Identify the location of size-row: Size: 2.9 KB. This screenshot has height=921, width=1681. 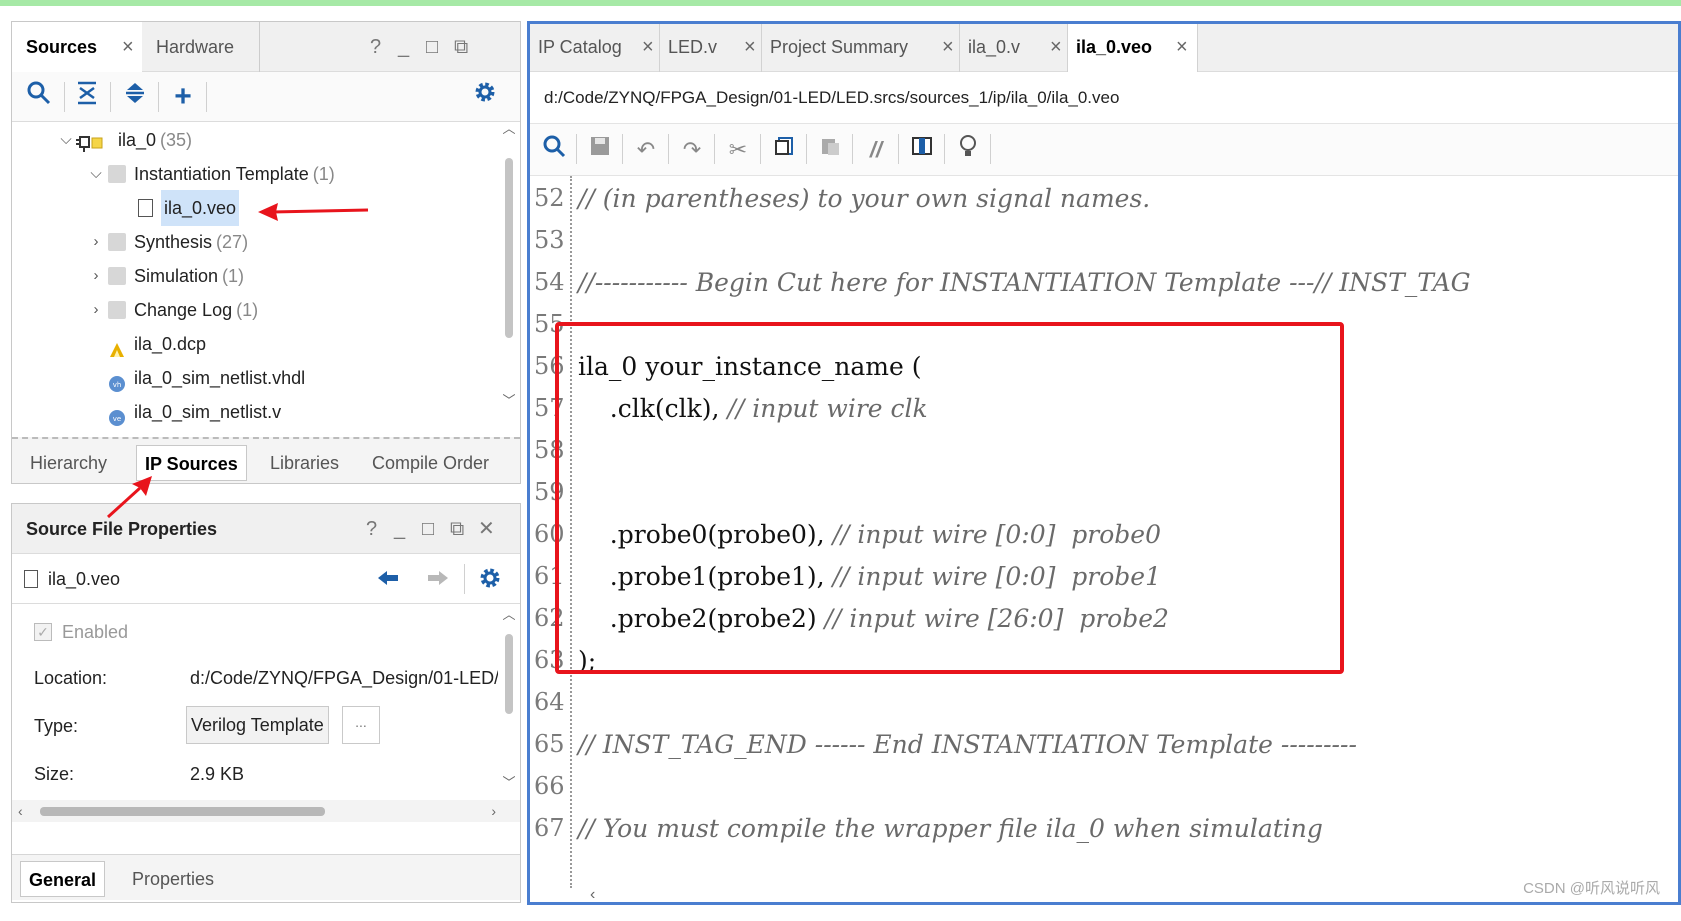
(255, 773).